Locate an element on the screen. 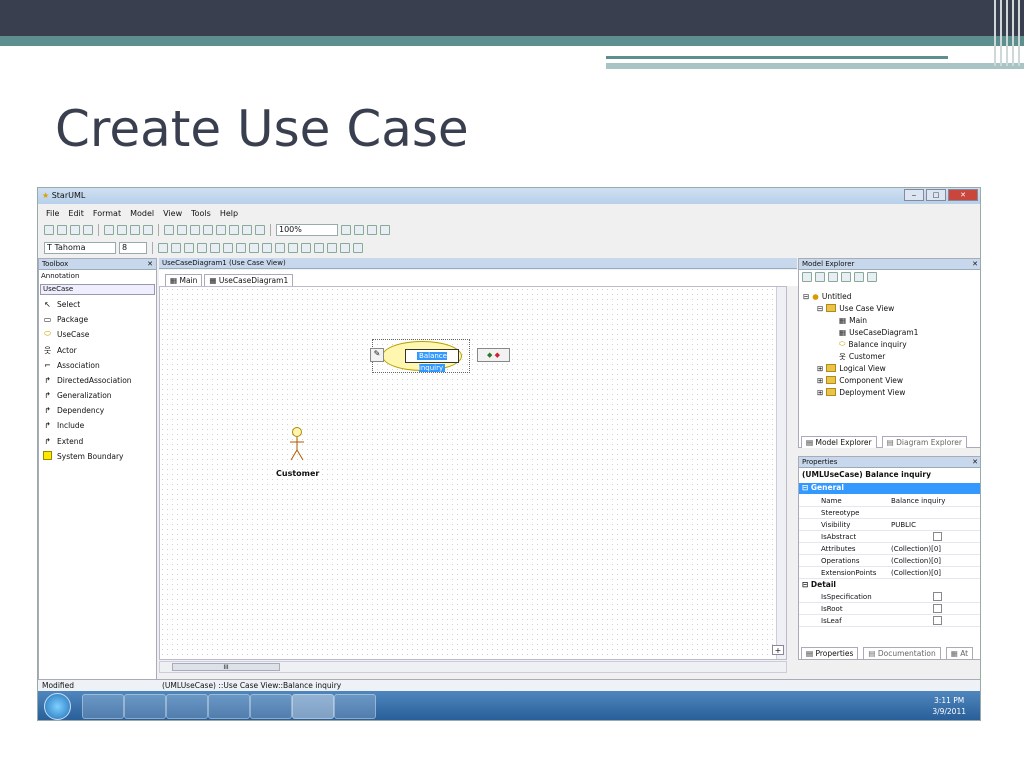 The width and height of the screenshot is (1024, 768). prop-row-name: Name Balance inquiry is located at coordinates (889, 501).